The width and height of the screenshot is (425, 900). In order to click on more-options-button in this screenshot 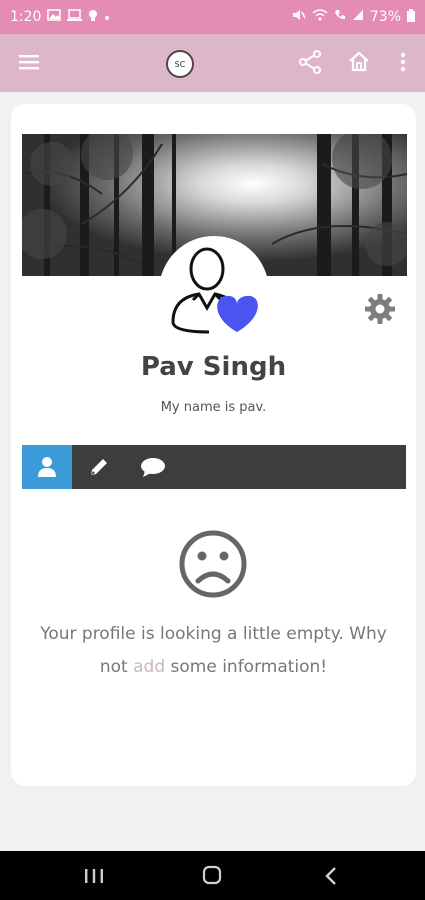, I will do `click(403, 62)`.